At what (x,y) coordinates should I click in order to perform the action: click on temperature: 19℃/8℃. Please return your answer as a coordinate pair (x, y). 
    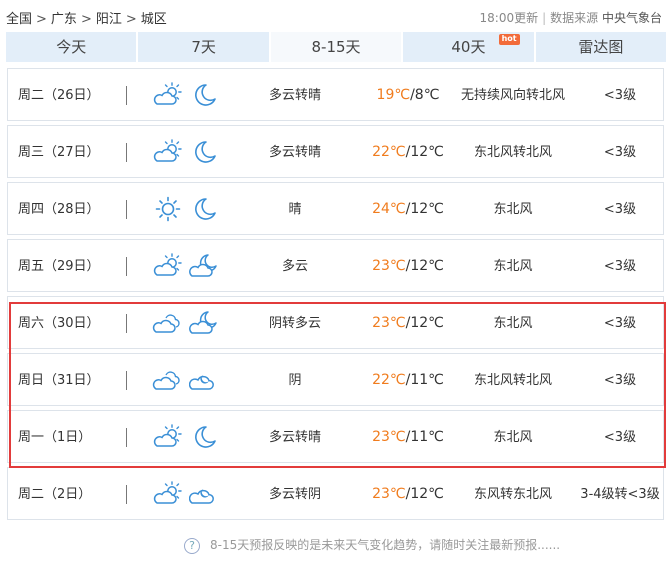
    Looking at the image, I should click on (408, 95).